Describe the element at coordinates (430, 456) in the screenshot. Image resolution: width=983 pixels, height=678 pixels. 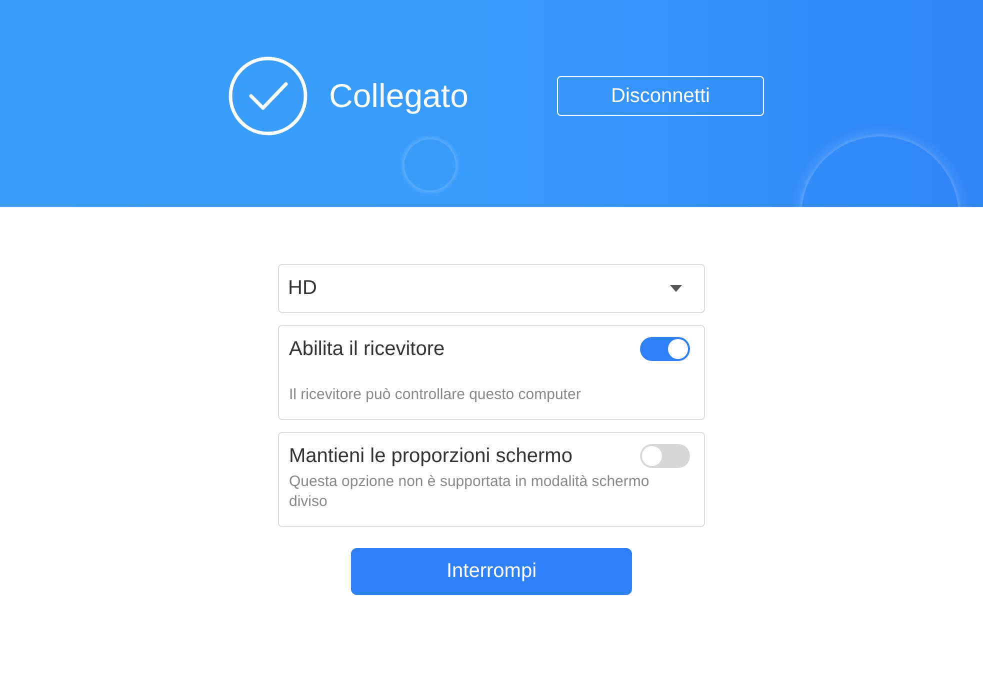
I see `option-title: Mantieni le proporzioni schermo` at that location.